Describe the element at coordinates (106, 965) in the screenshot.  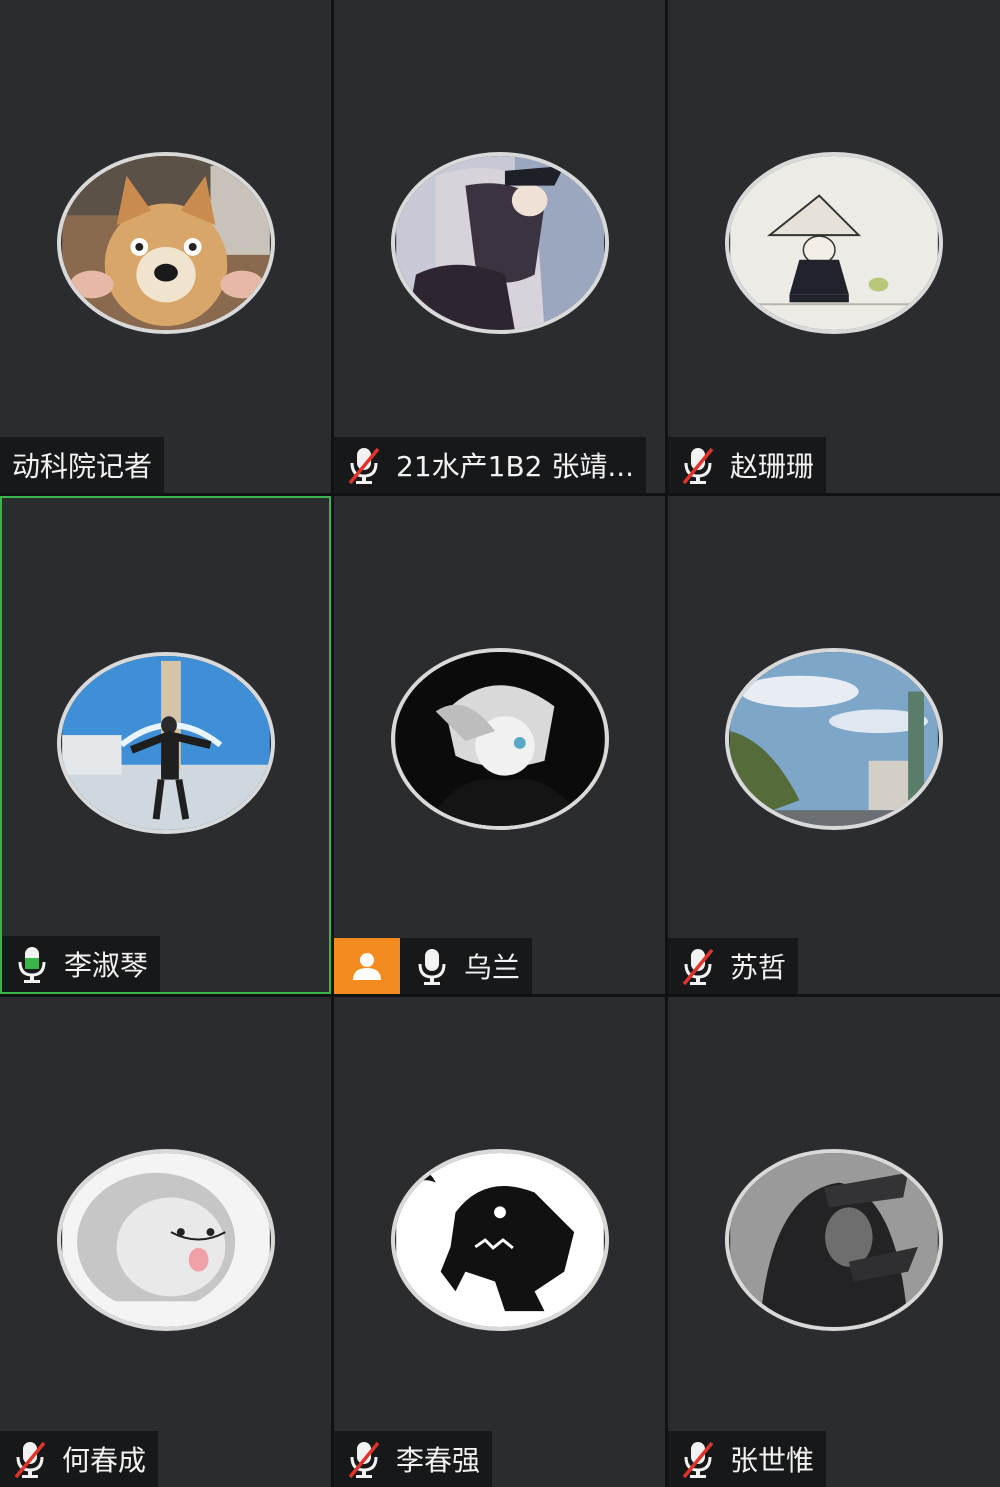
I see `participant-name: 李淑琴` at that location.